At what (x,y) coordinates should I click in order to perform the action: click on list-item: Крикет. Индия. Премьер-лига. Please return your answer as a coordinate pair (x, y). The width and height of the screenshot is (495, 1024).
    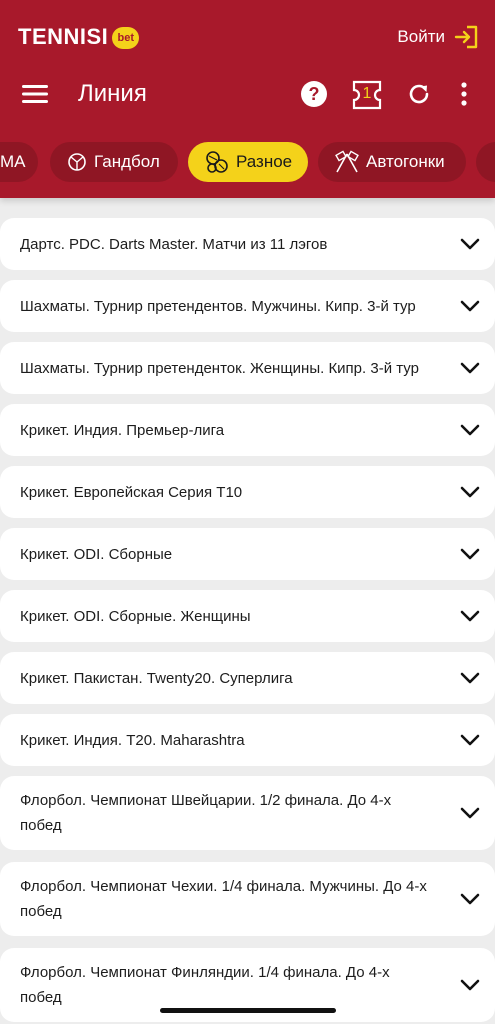
    Looking at the image, I should click on (247, 430).